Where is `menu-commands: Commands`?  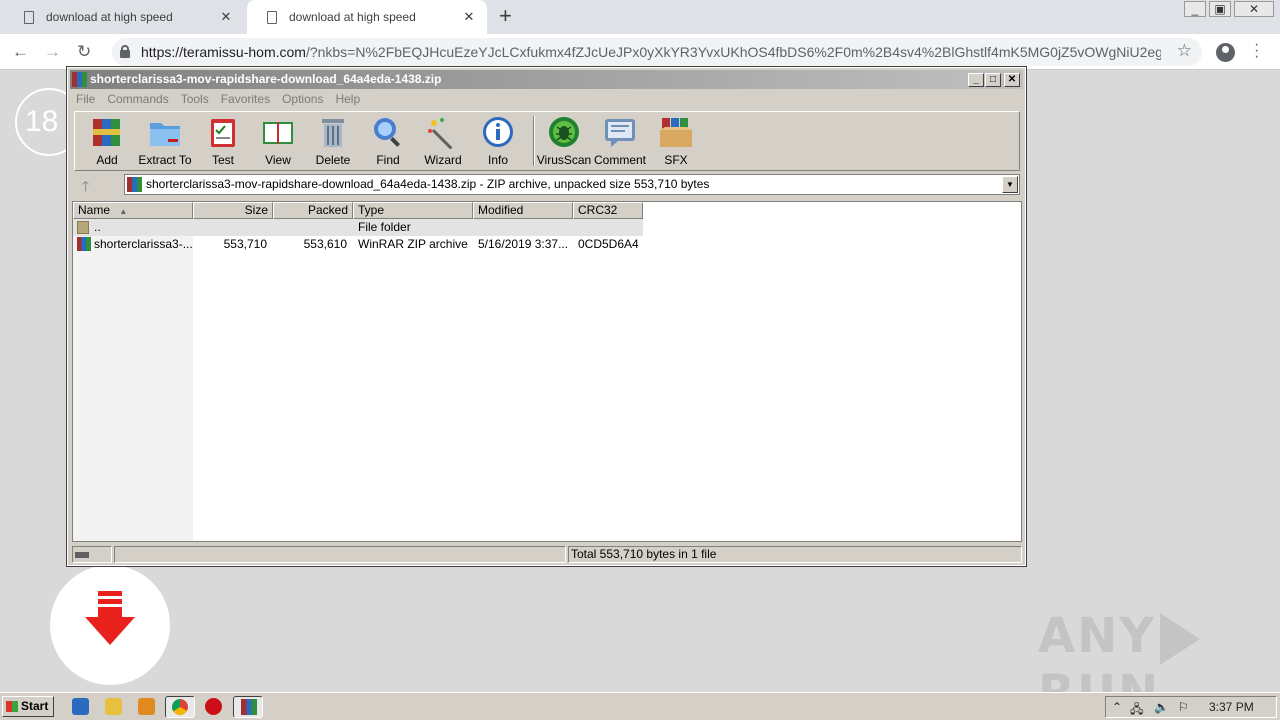
menu-commands: Commands is located at coordinates (137, 99).